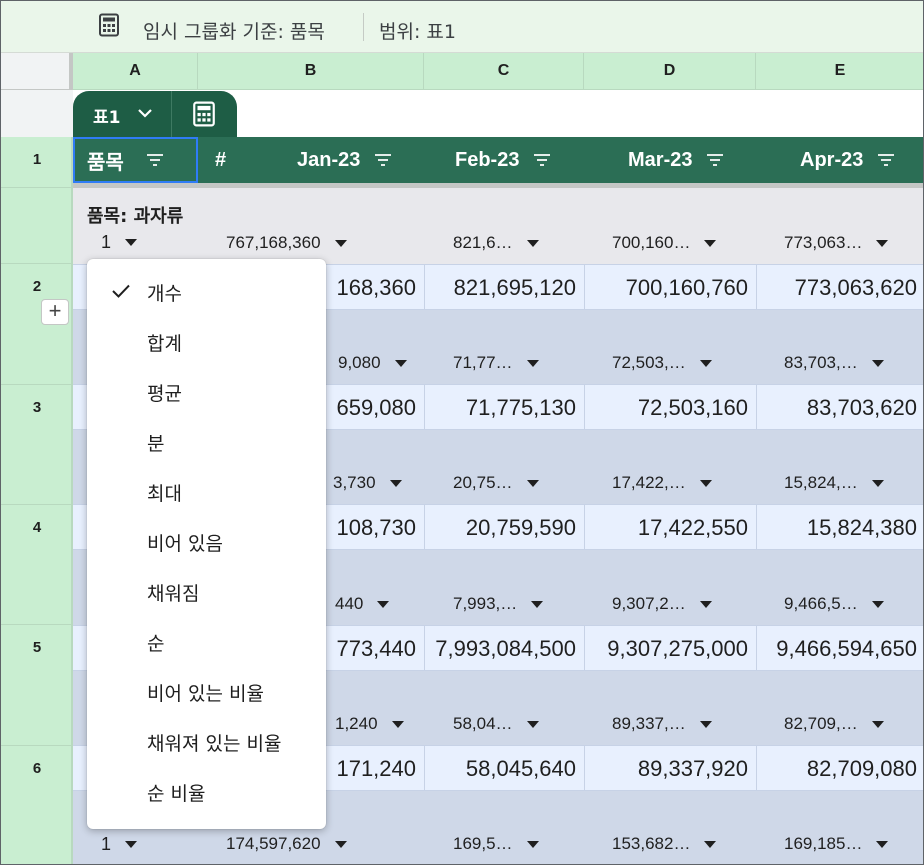  What do you see at coordinates (206, 392) in the screenshot?
I see `menu-item-average: 평균` at bounding box center [206, 392].